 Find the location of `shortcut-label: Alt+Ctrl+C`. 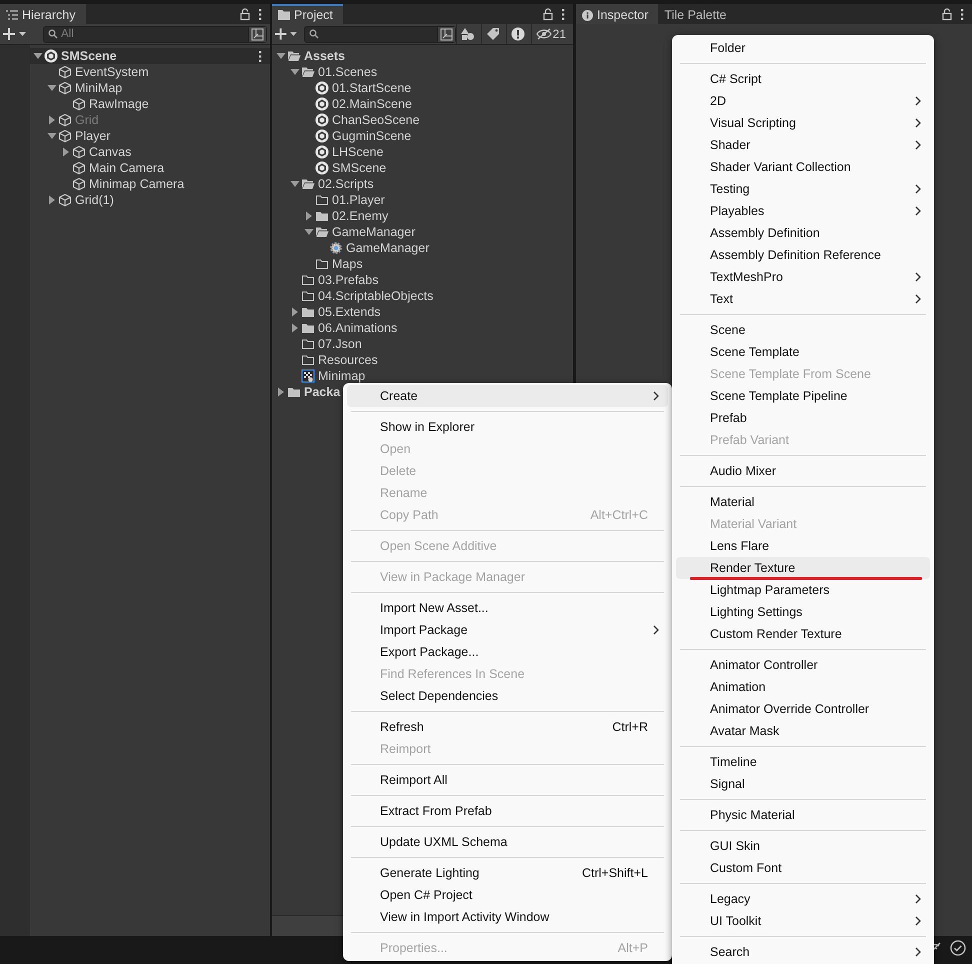

shortcut-label: Alt+Ctrl+C is located at coordinates (619, 515).